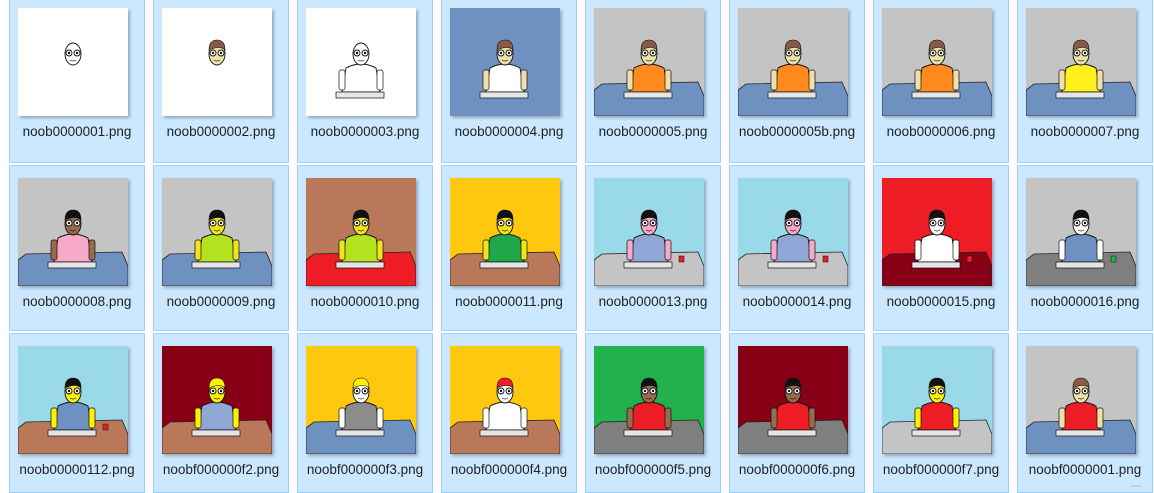 The height and width of the screenshot is (493, 1154). What do you see at coordinates (797, 469) in the screenshot?
I see `file-name-label: noobf000000f6.png` at bounding box center [797, 469].